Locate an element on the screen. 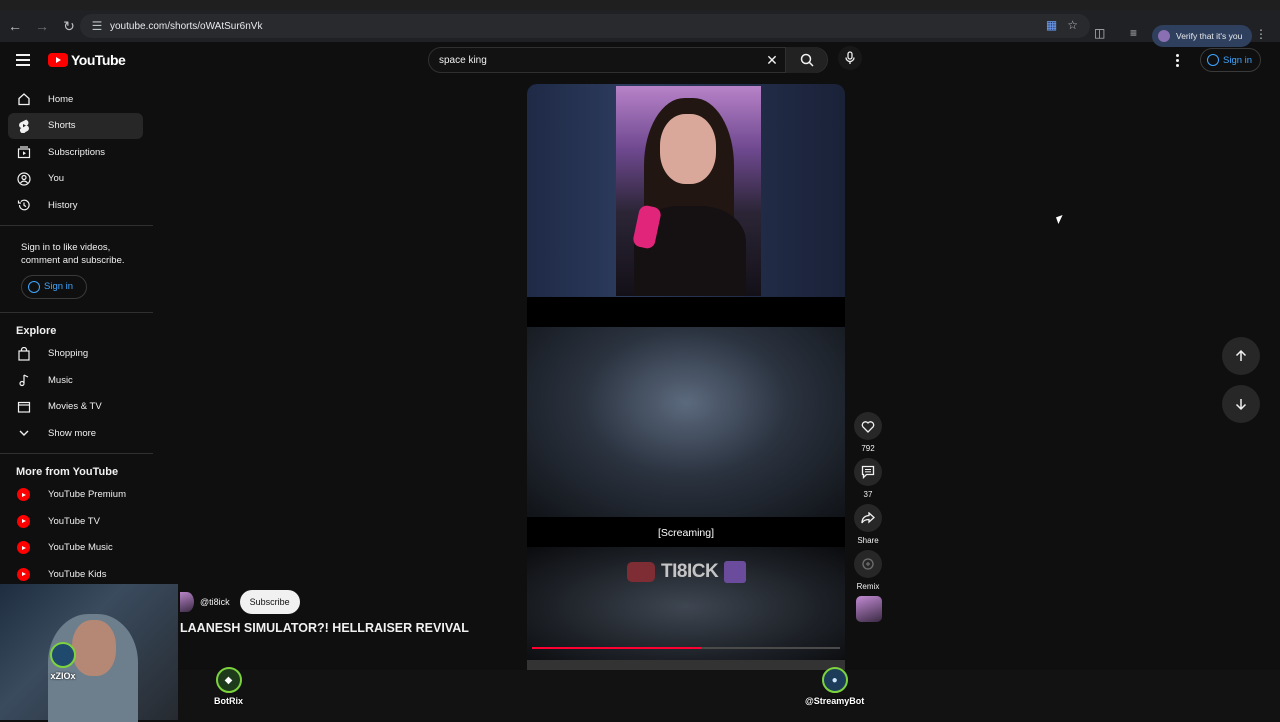 The width and height of the screenshot is (1280, 722). channel-avatar is located at coordinates (869, 609).